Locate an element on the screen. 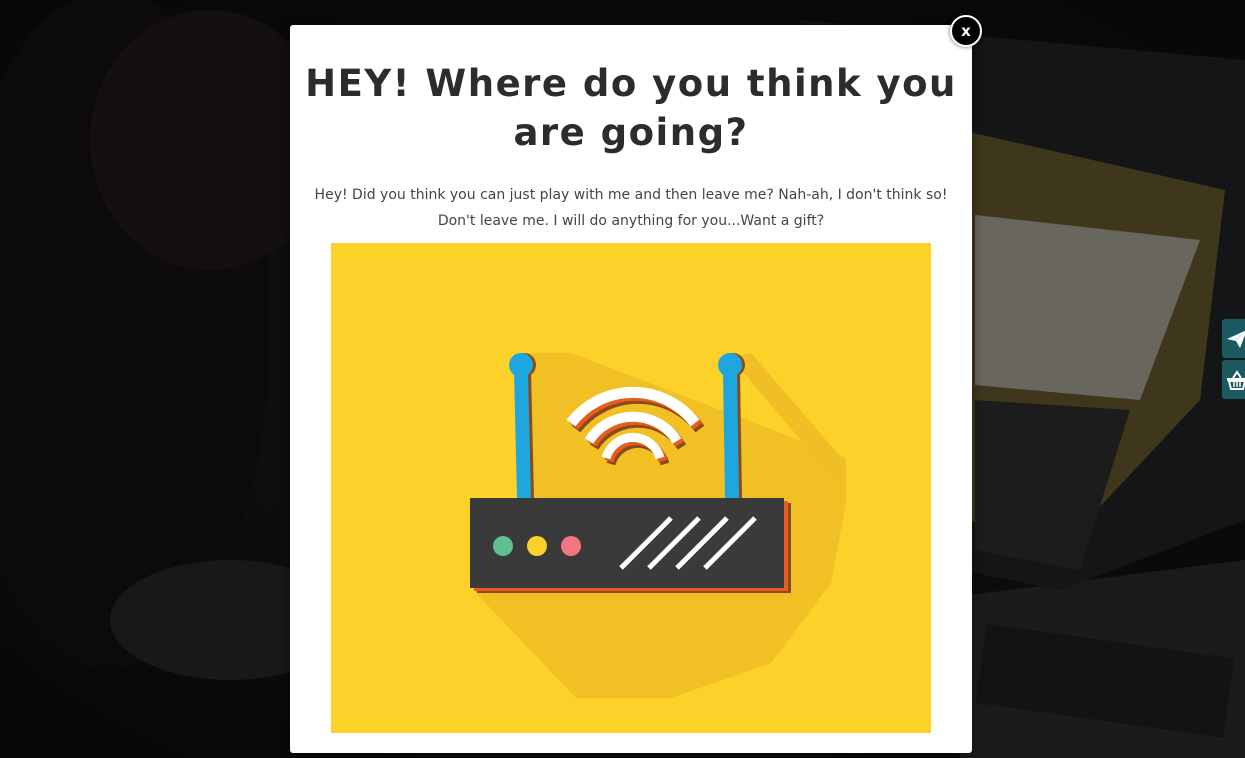  basket-side-button is located at coordinates (1233, 379).